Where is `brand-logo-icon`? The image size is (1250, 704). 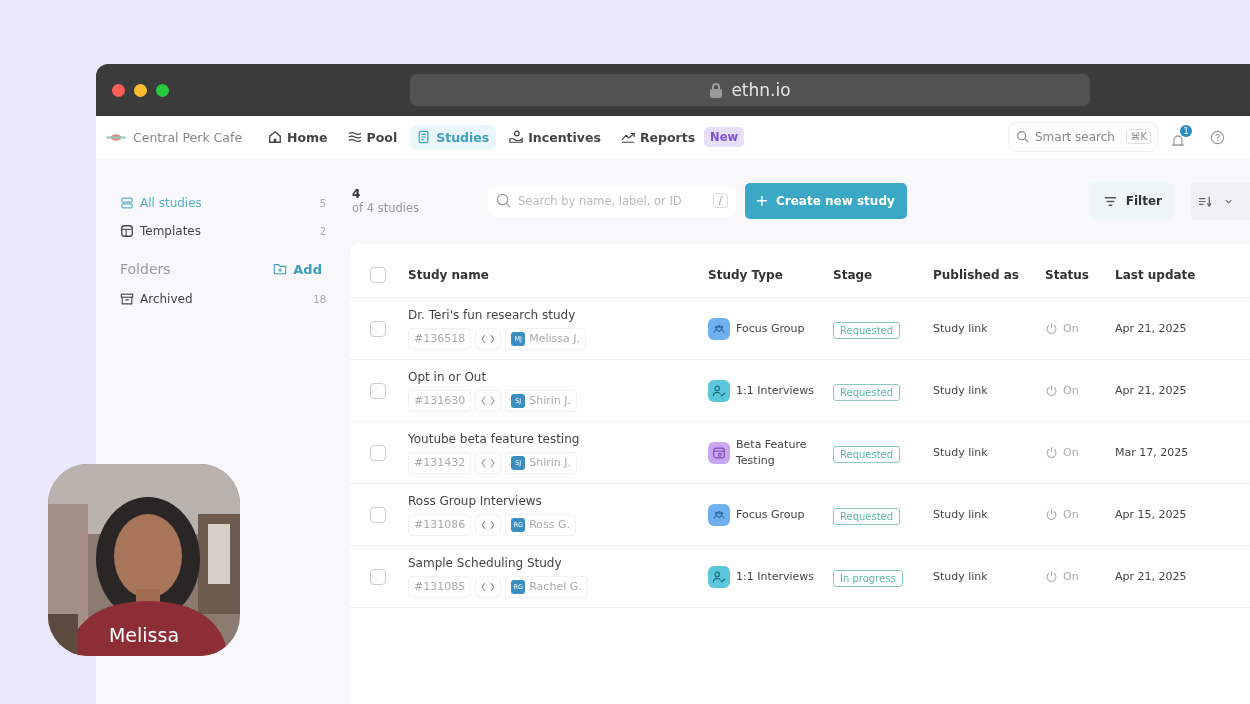
brand-logo-icon is located at coordinates (116, 137).